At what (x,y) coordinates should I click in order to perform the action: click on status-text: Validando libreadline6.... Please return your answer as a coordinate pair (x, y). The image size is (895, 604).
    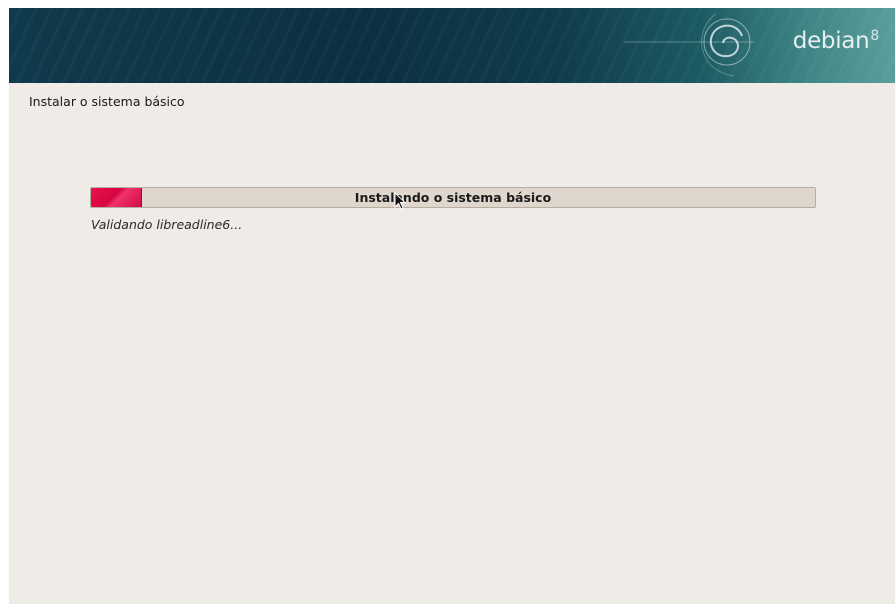
    Looking at the image, I should click on (167, 224).